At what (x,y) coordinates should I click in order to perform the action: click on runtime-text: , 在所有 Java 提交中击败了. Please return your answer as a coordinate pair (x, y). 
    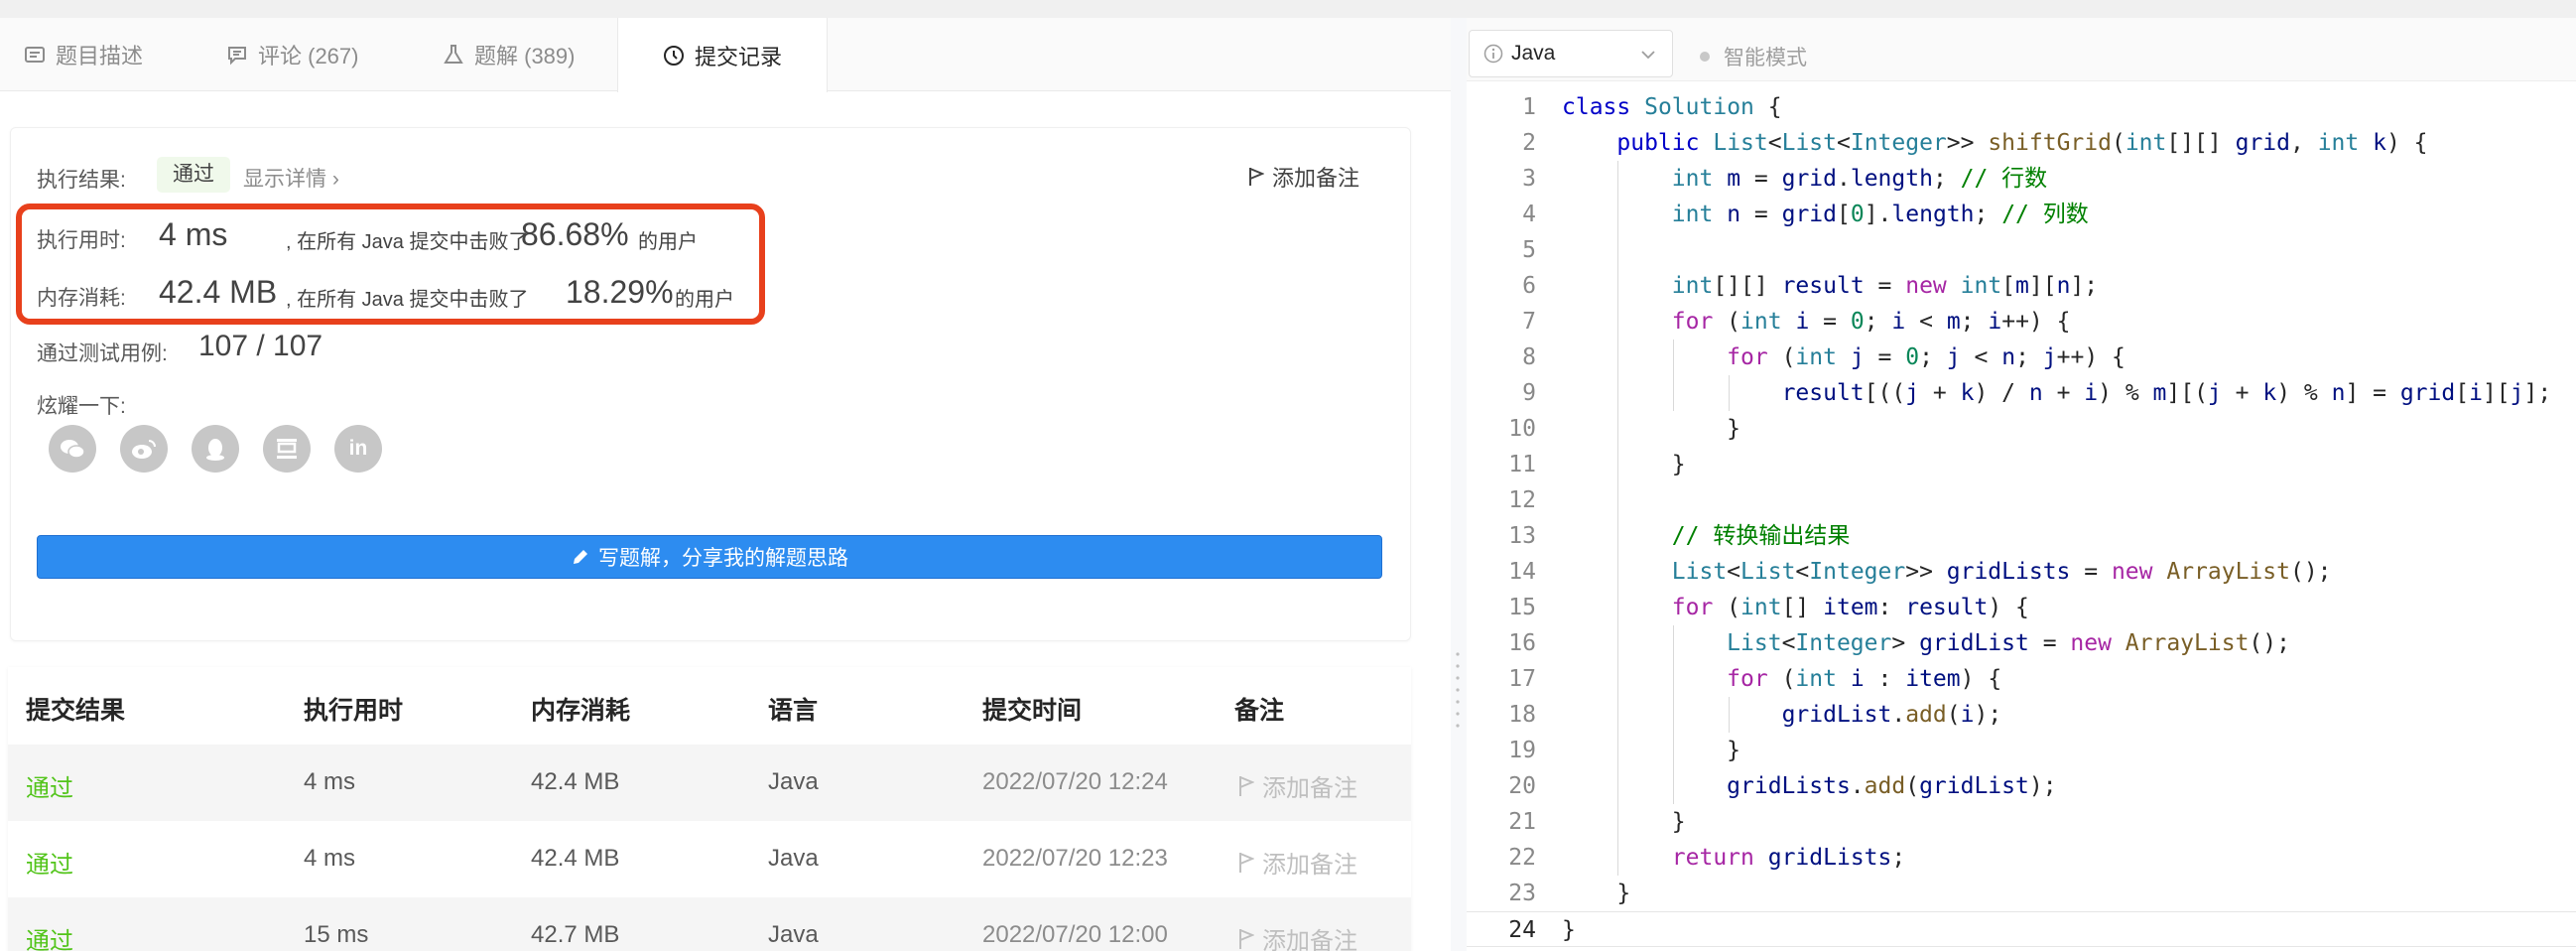
    Looking at the image, I should click on (408, 242).